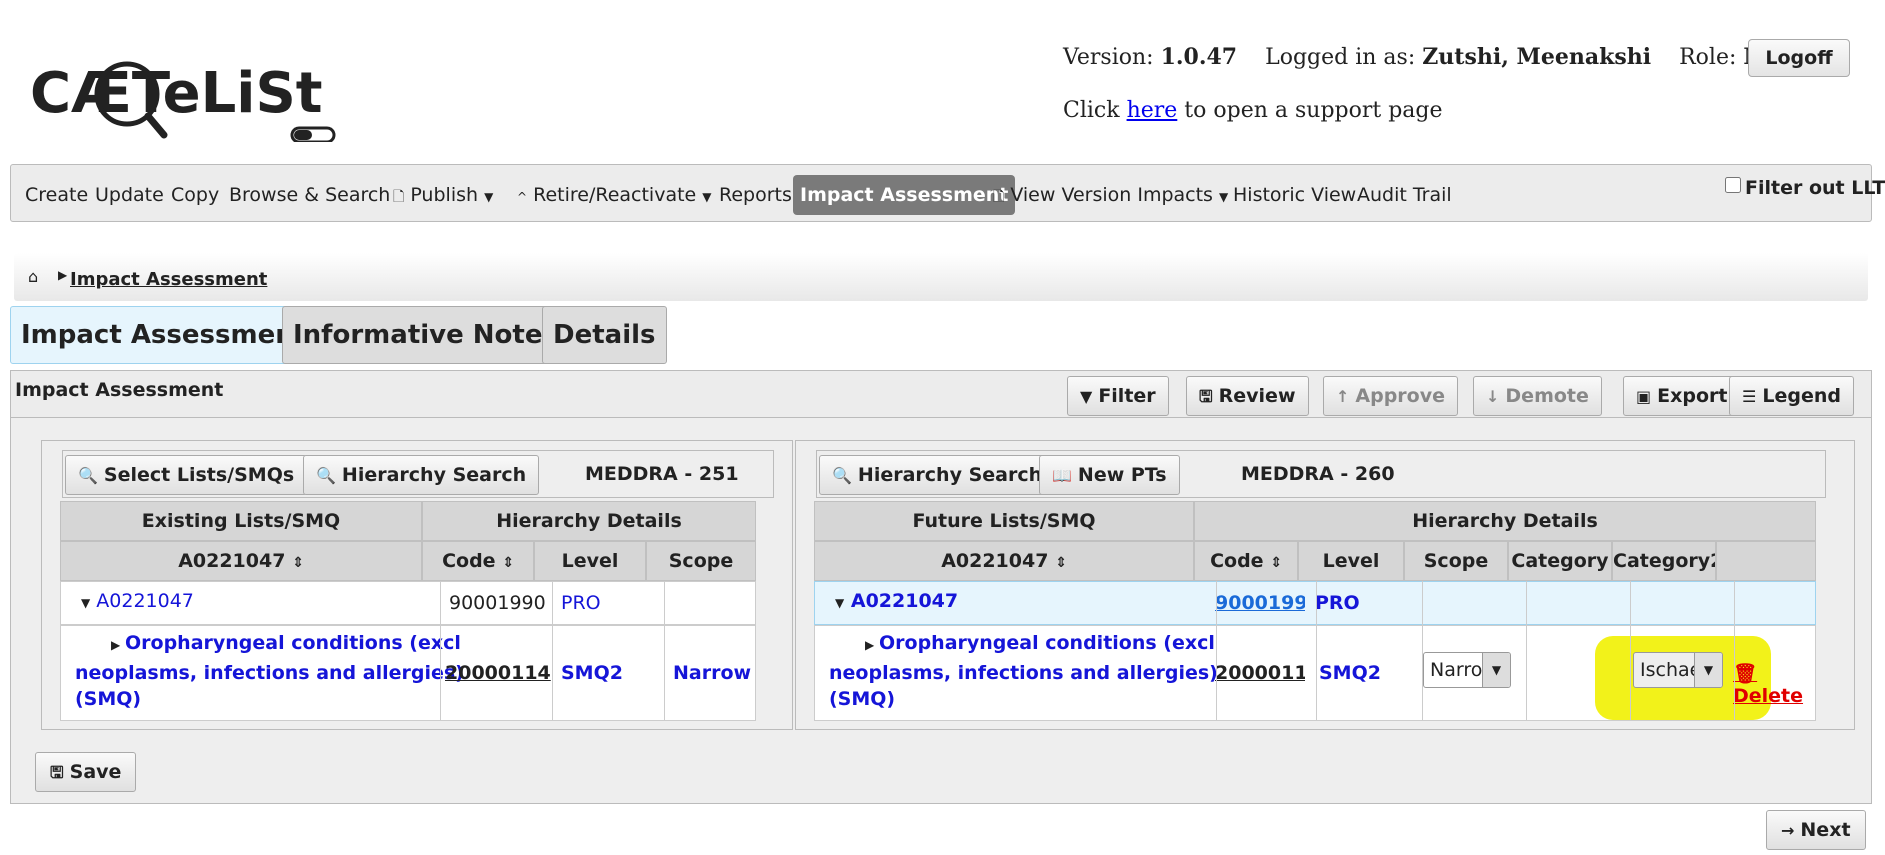 Image resolution: width=1885 pixels, height=855 pixels. Describe the element at coordinates (604, 335) in the screenshot. I see `tab-details: Details` at that location.